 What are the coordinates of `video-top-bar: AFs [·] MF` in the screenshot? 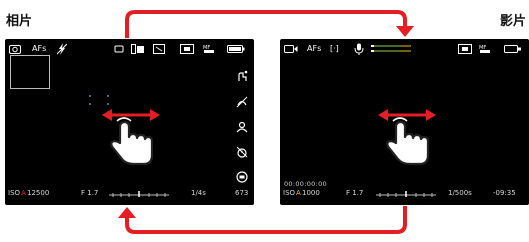 It's located at (404, 49).